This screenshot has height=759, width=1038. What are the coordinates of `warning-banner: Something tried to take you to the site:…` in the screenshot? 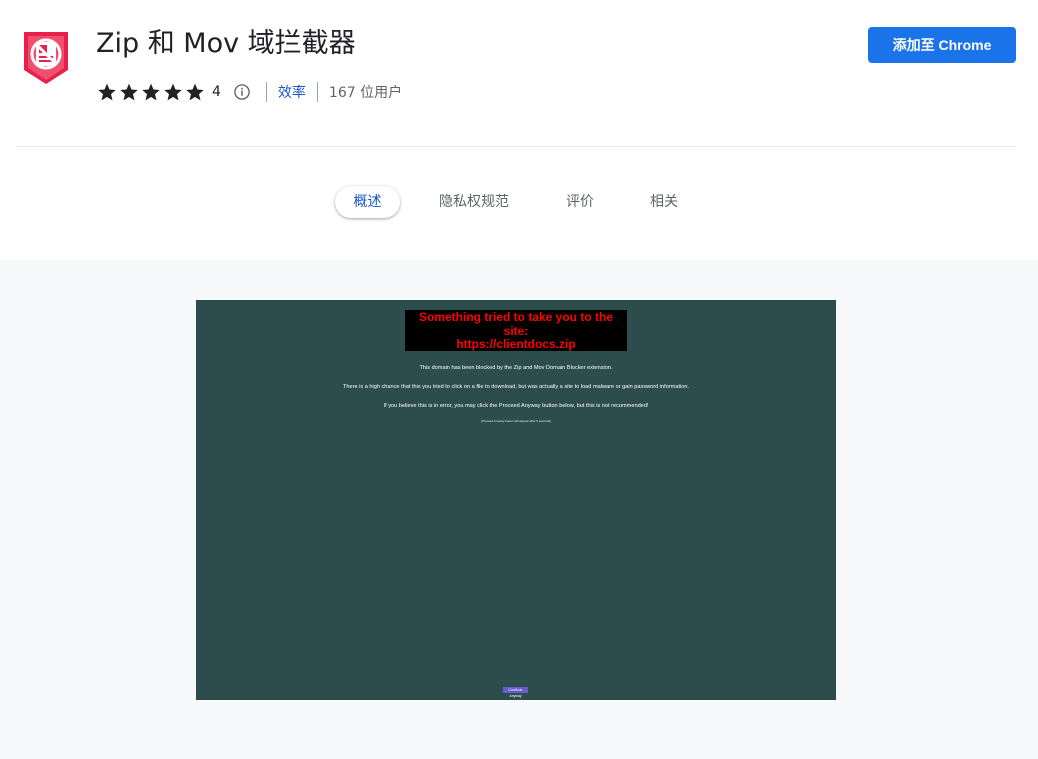 It's located at (516, 330).